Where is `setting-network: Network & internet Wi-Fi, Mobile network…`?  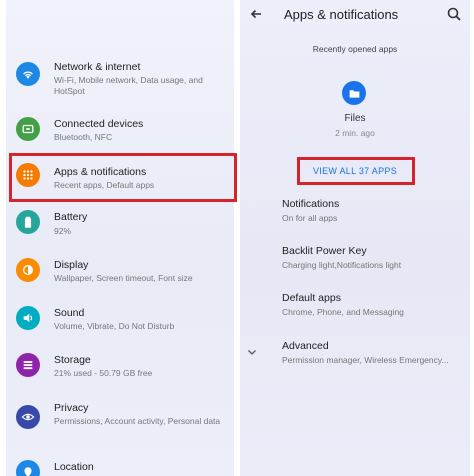
setting-network: Network & internet Wi-Fi, Mobile network… is located at coordinates (120, 80).